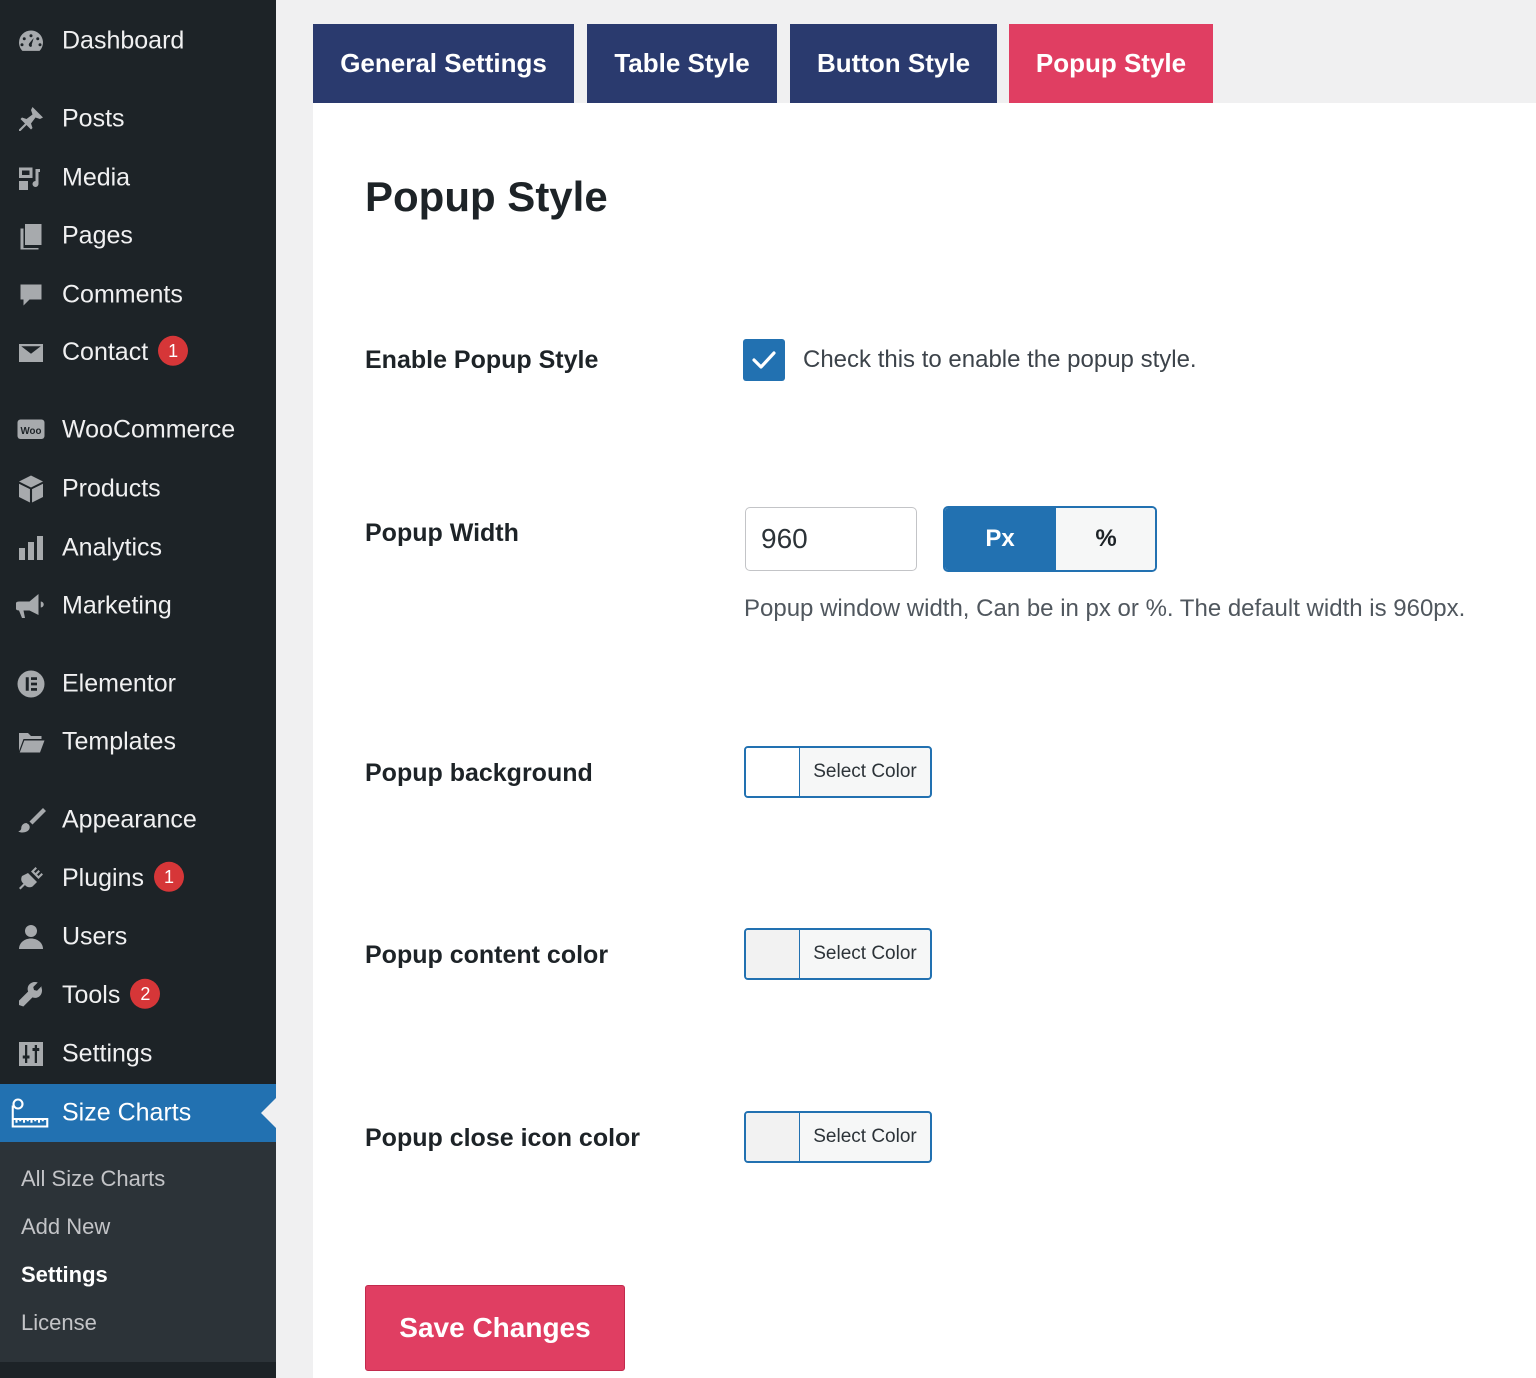  Describe the element at coordinates (96, 177) in the screenshot. I see `sidebar-item-label: Media` at that location.